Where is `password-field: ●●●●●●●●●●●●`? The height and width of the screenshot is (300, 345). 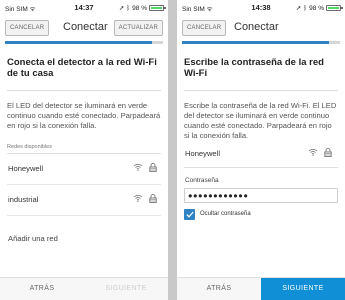 password-field: ●●●●●●●●●●●● is located at coordinates (261, 195).